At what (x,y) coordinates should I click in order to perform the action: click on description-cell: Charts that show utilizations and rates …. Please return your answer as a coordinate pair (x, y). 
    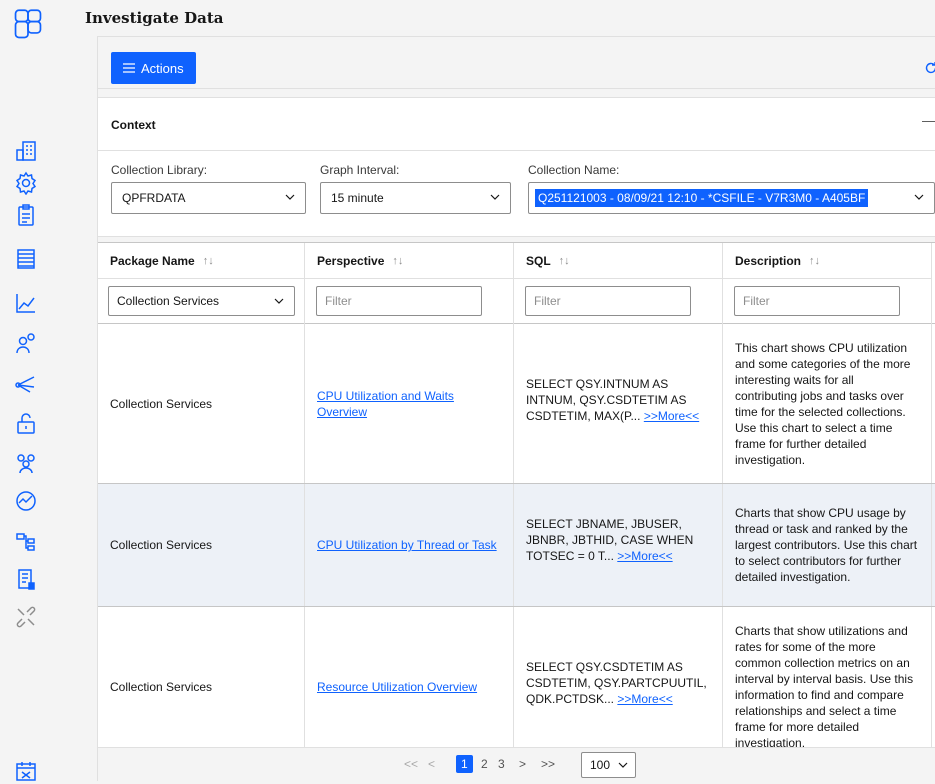
    Looking at the image, I should click on (827, 677).